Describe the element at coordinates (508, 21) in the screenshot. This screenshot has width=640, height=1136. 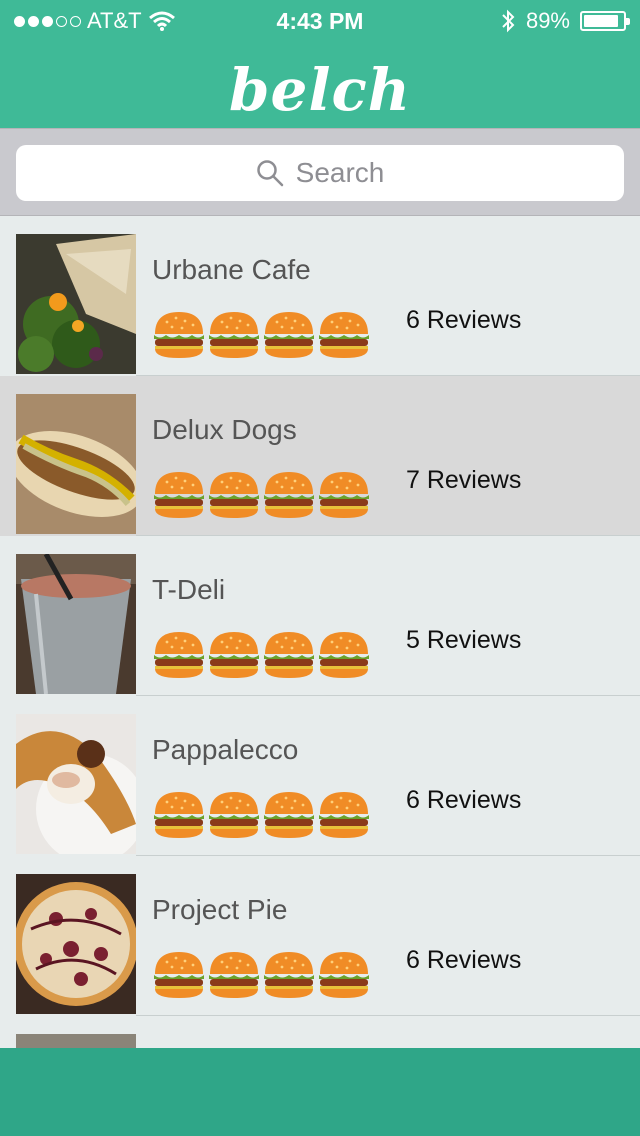
I see `bluetooth-icon` at that location.